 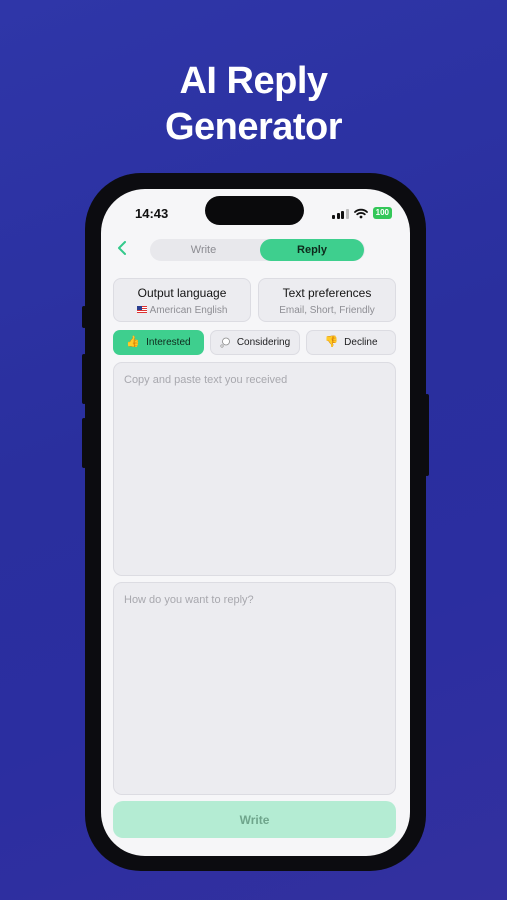 I want to click on thumbs-down-icon: 👎, so click(x=331, y=342).